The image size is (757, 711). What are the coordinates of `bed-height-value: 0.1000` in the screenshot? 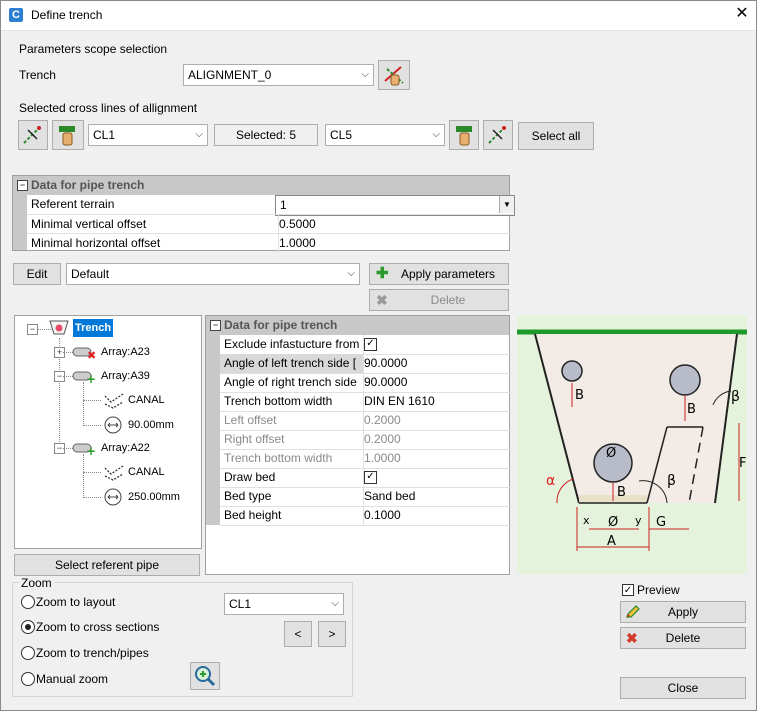 It's located at (436, 516).